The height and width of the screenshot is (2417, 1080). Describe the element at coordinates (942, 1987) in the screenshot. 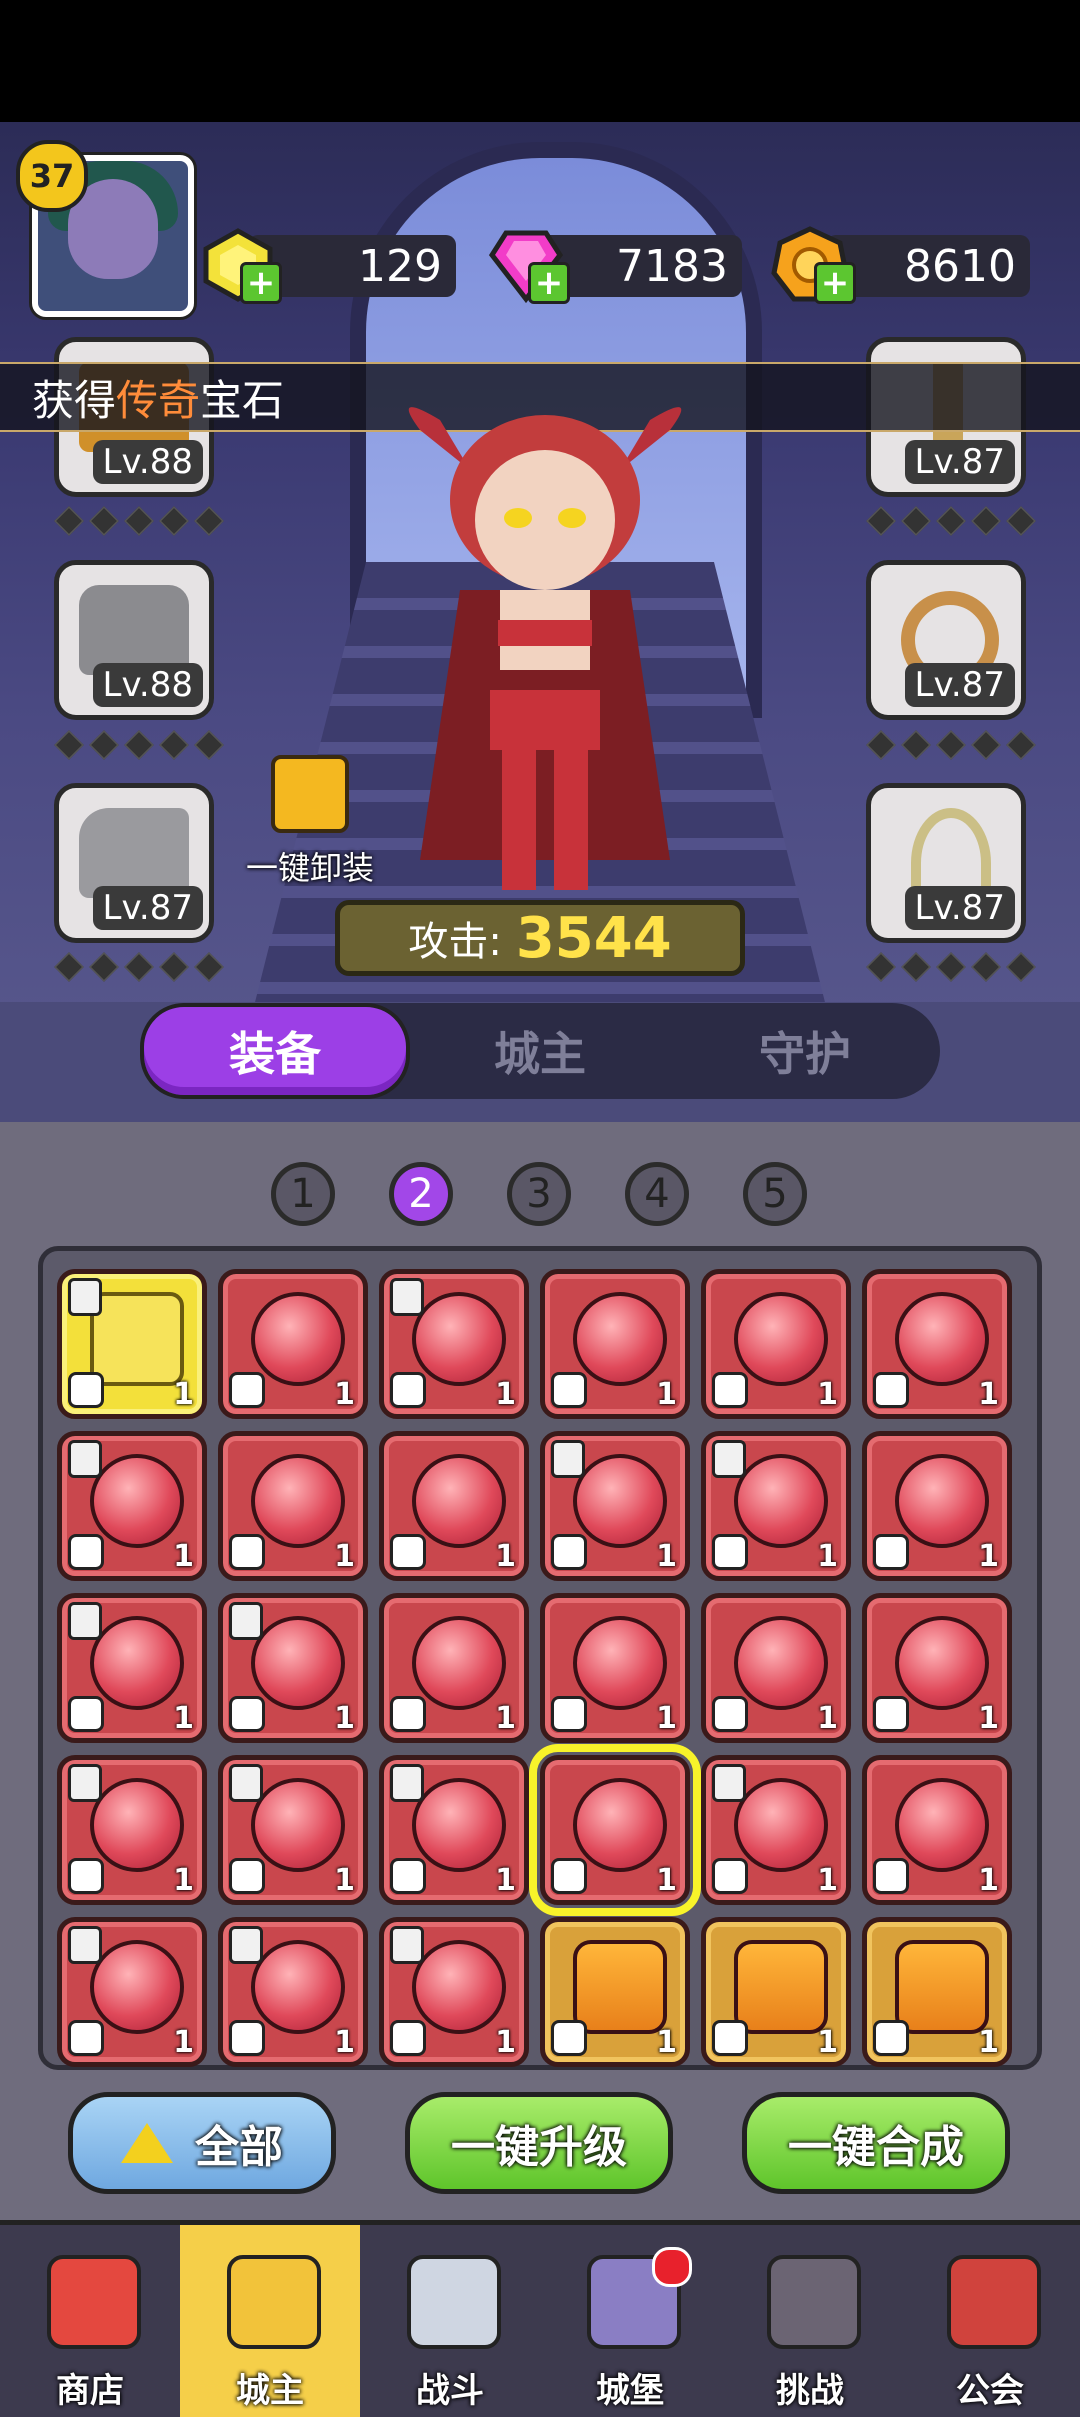

I see `orange-gem-icon` at that location.